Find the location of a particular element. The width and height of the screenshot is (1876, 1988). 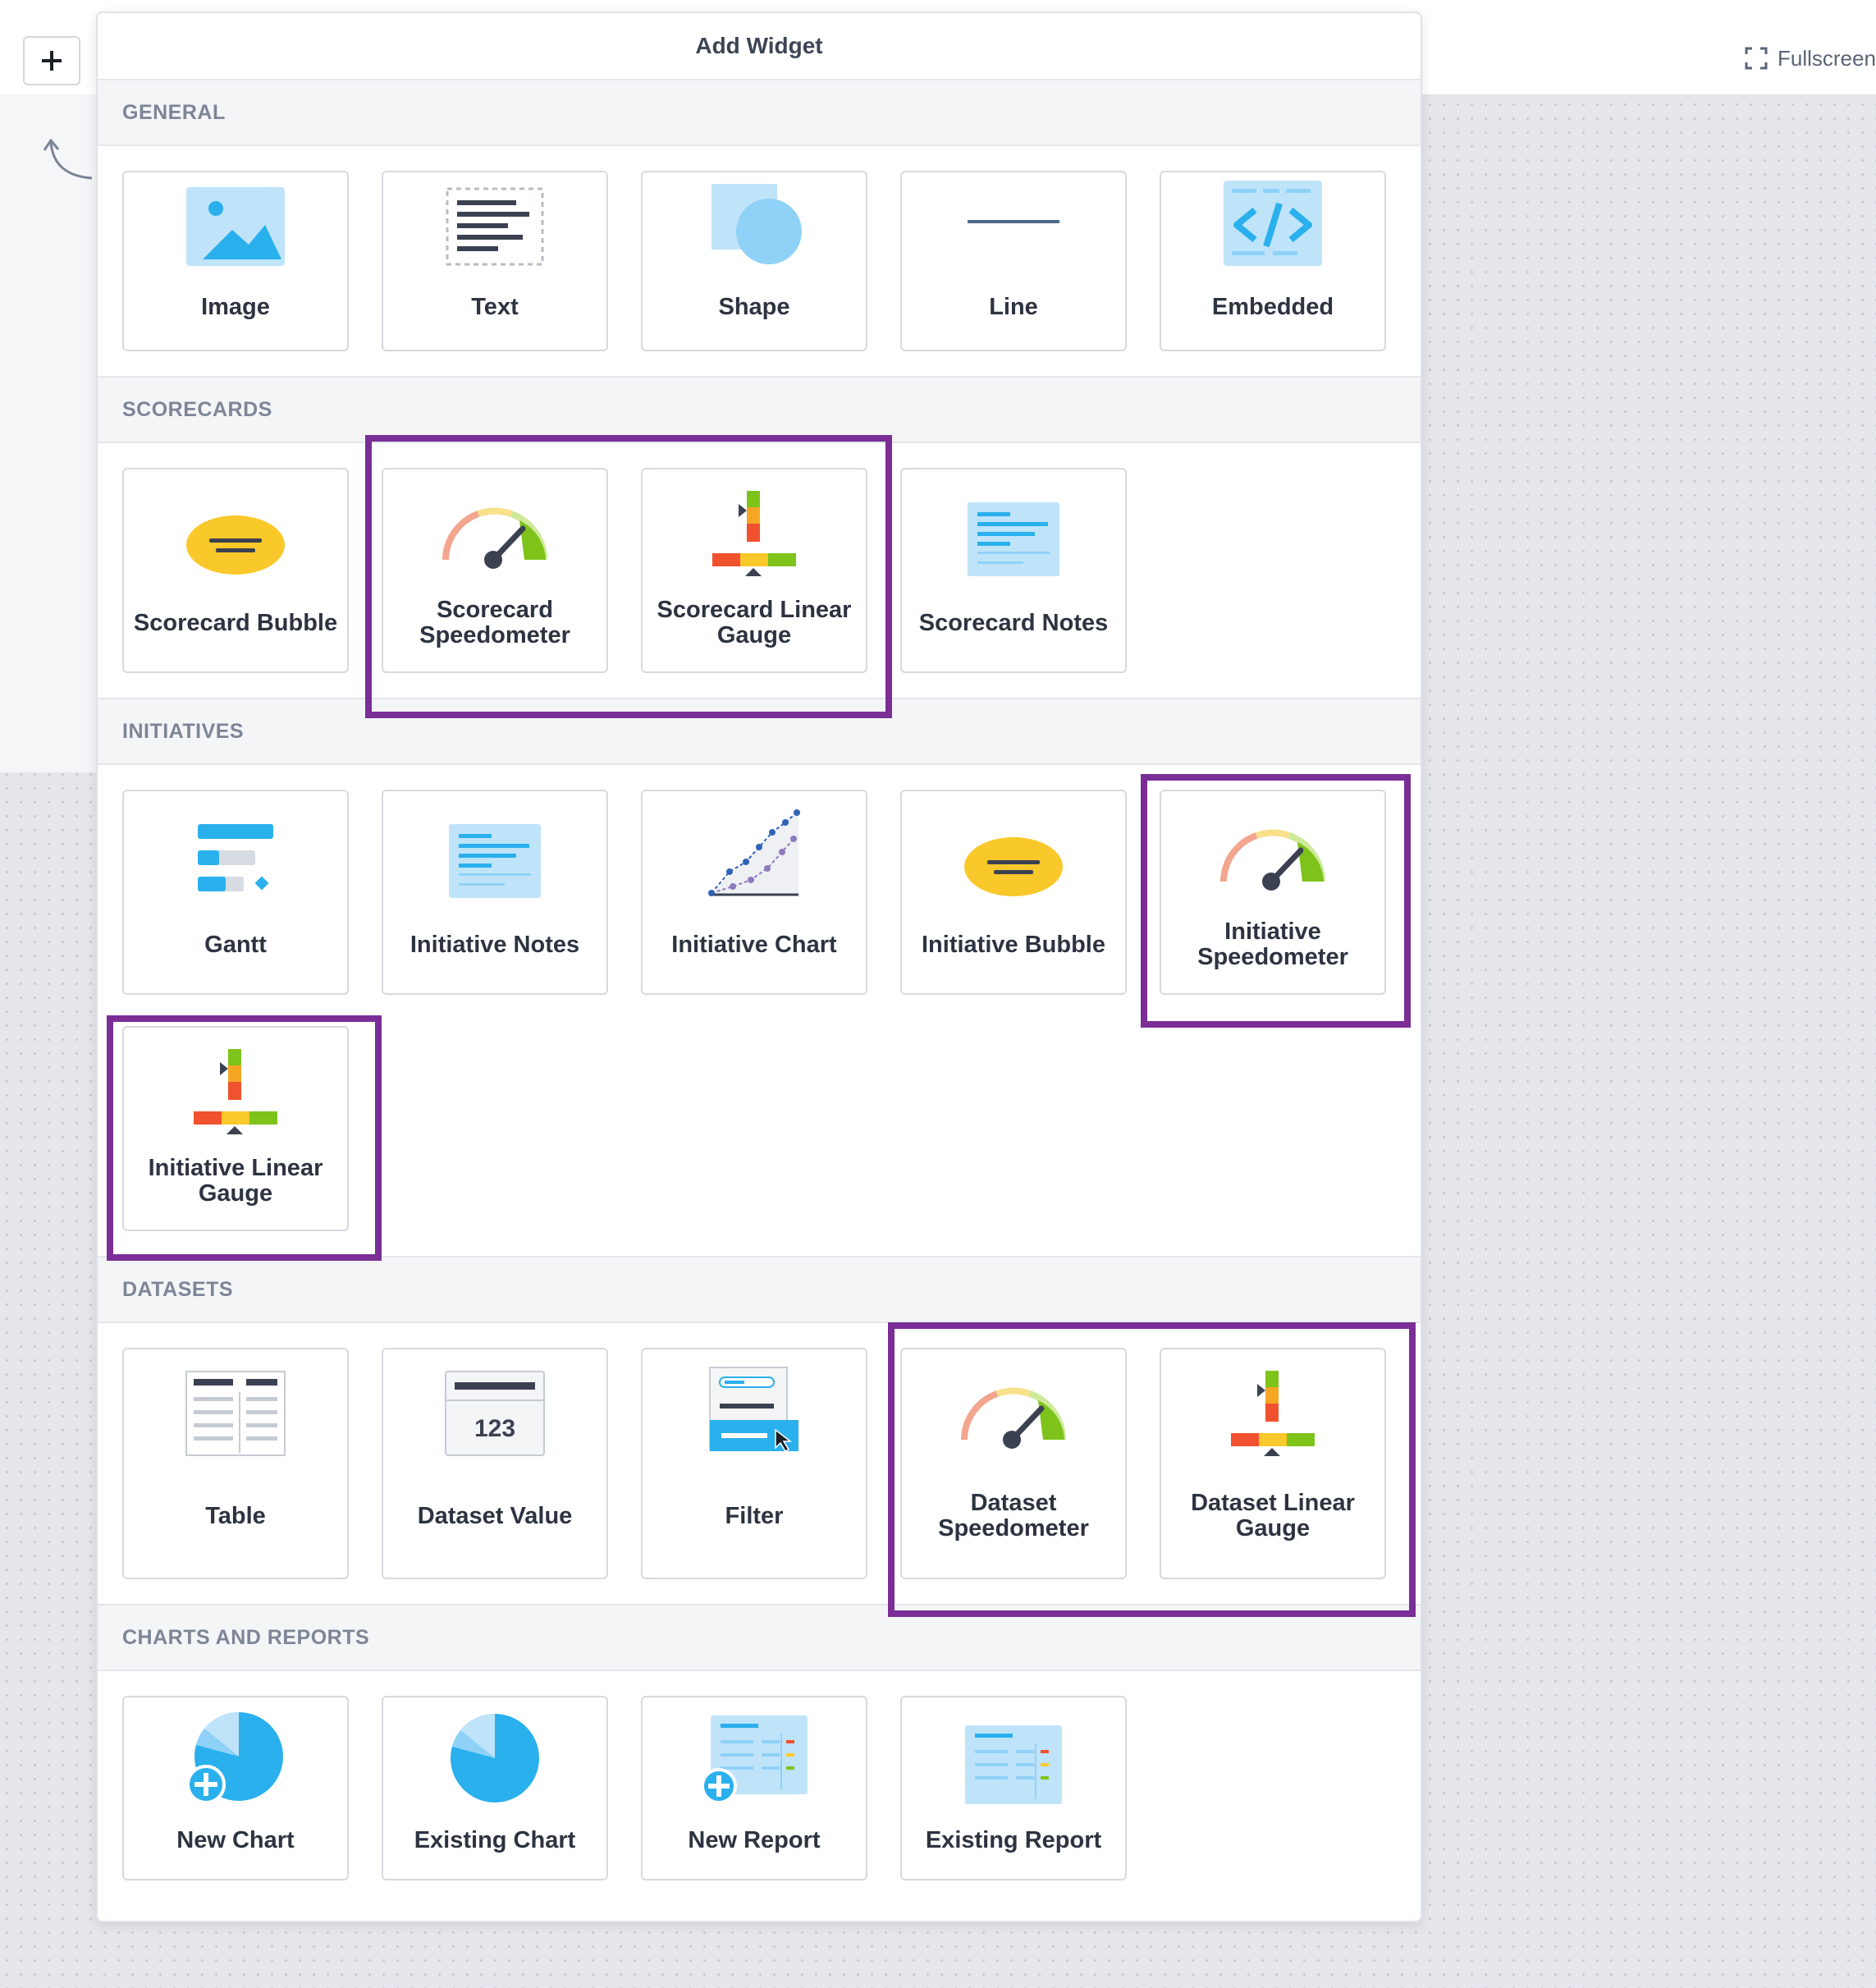

report-icon is located at coordinates (1014, 1764).